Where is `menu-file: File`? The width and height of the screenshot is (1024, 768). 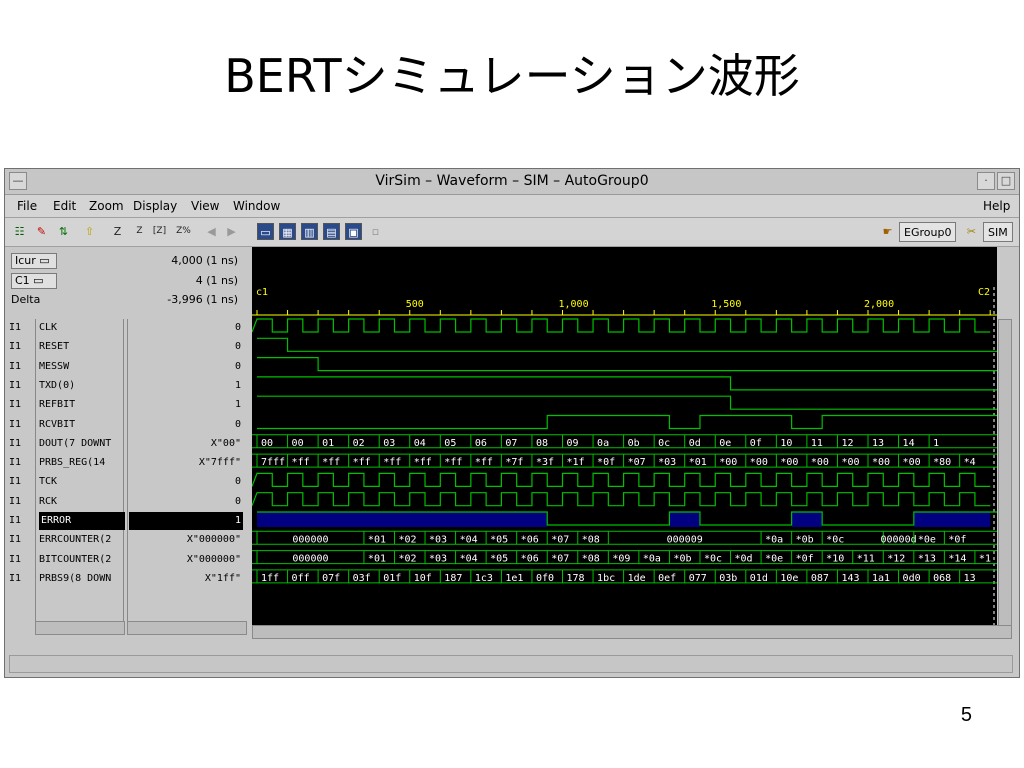
menu-file: File is located at coordinates (27, 206).